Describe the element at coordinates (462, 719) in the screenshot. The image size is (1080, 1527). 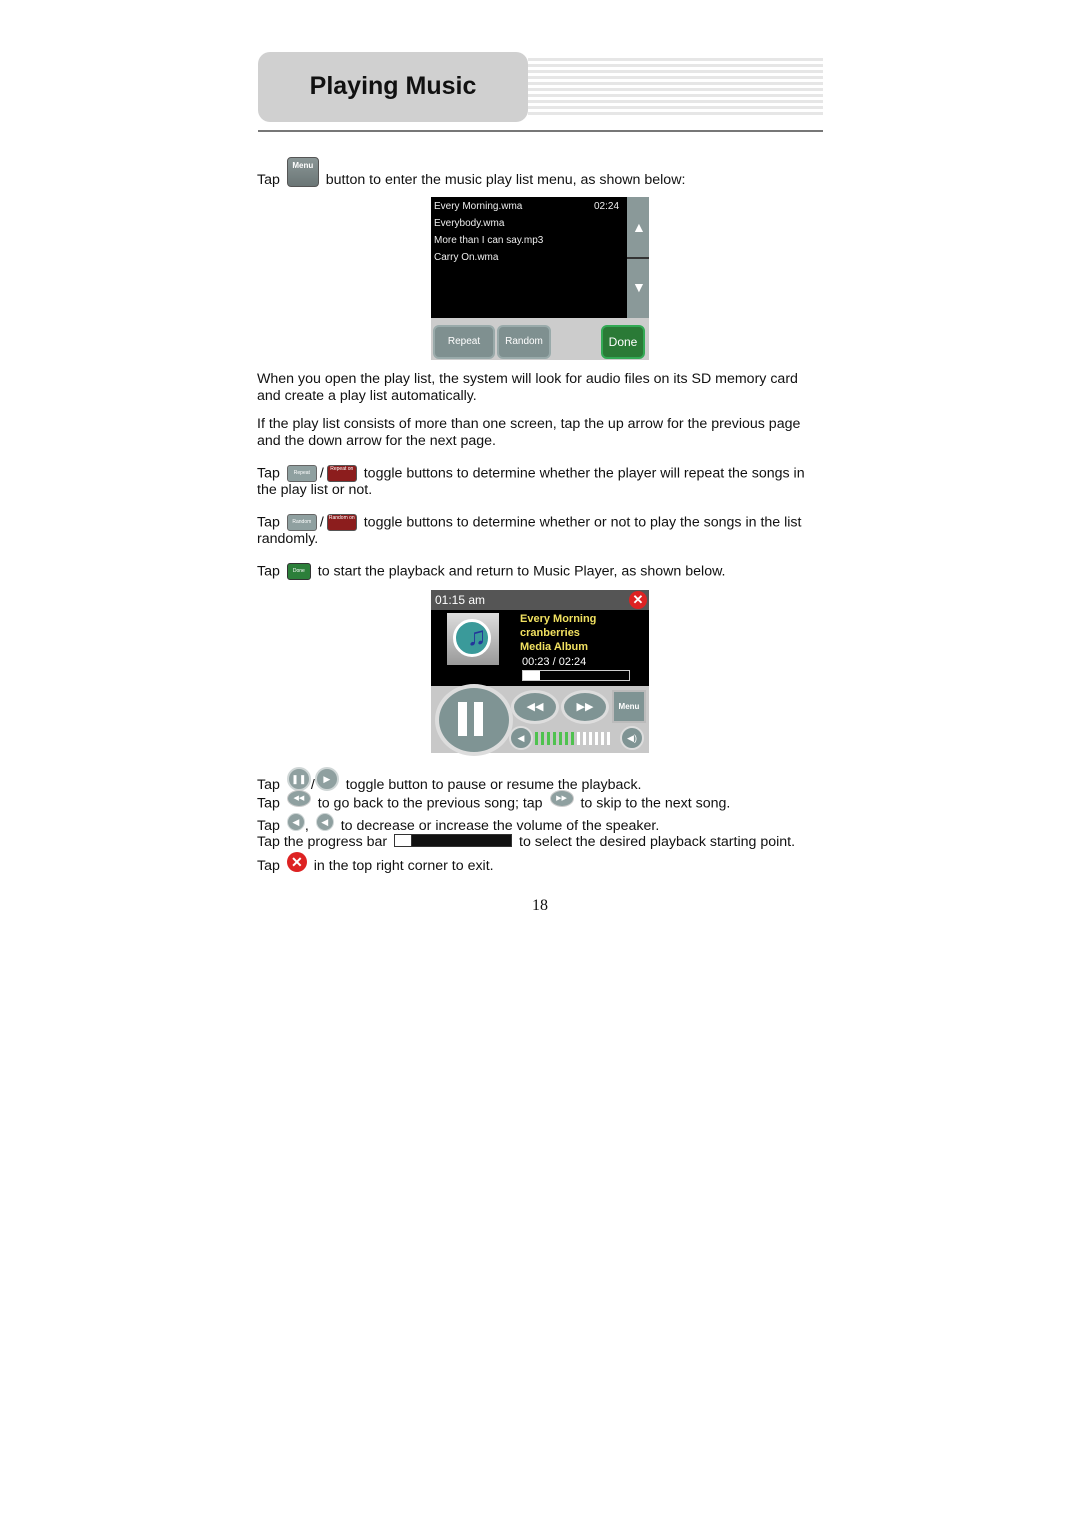
I see `pause-bar-left` at that location.